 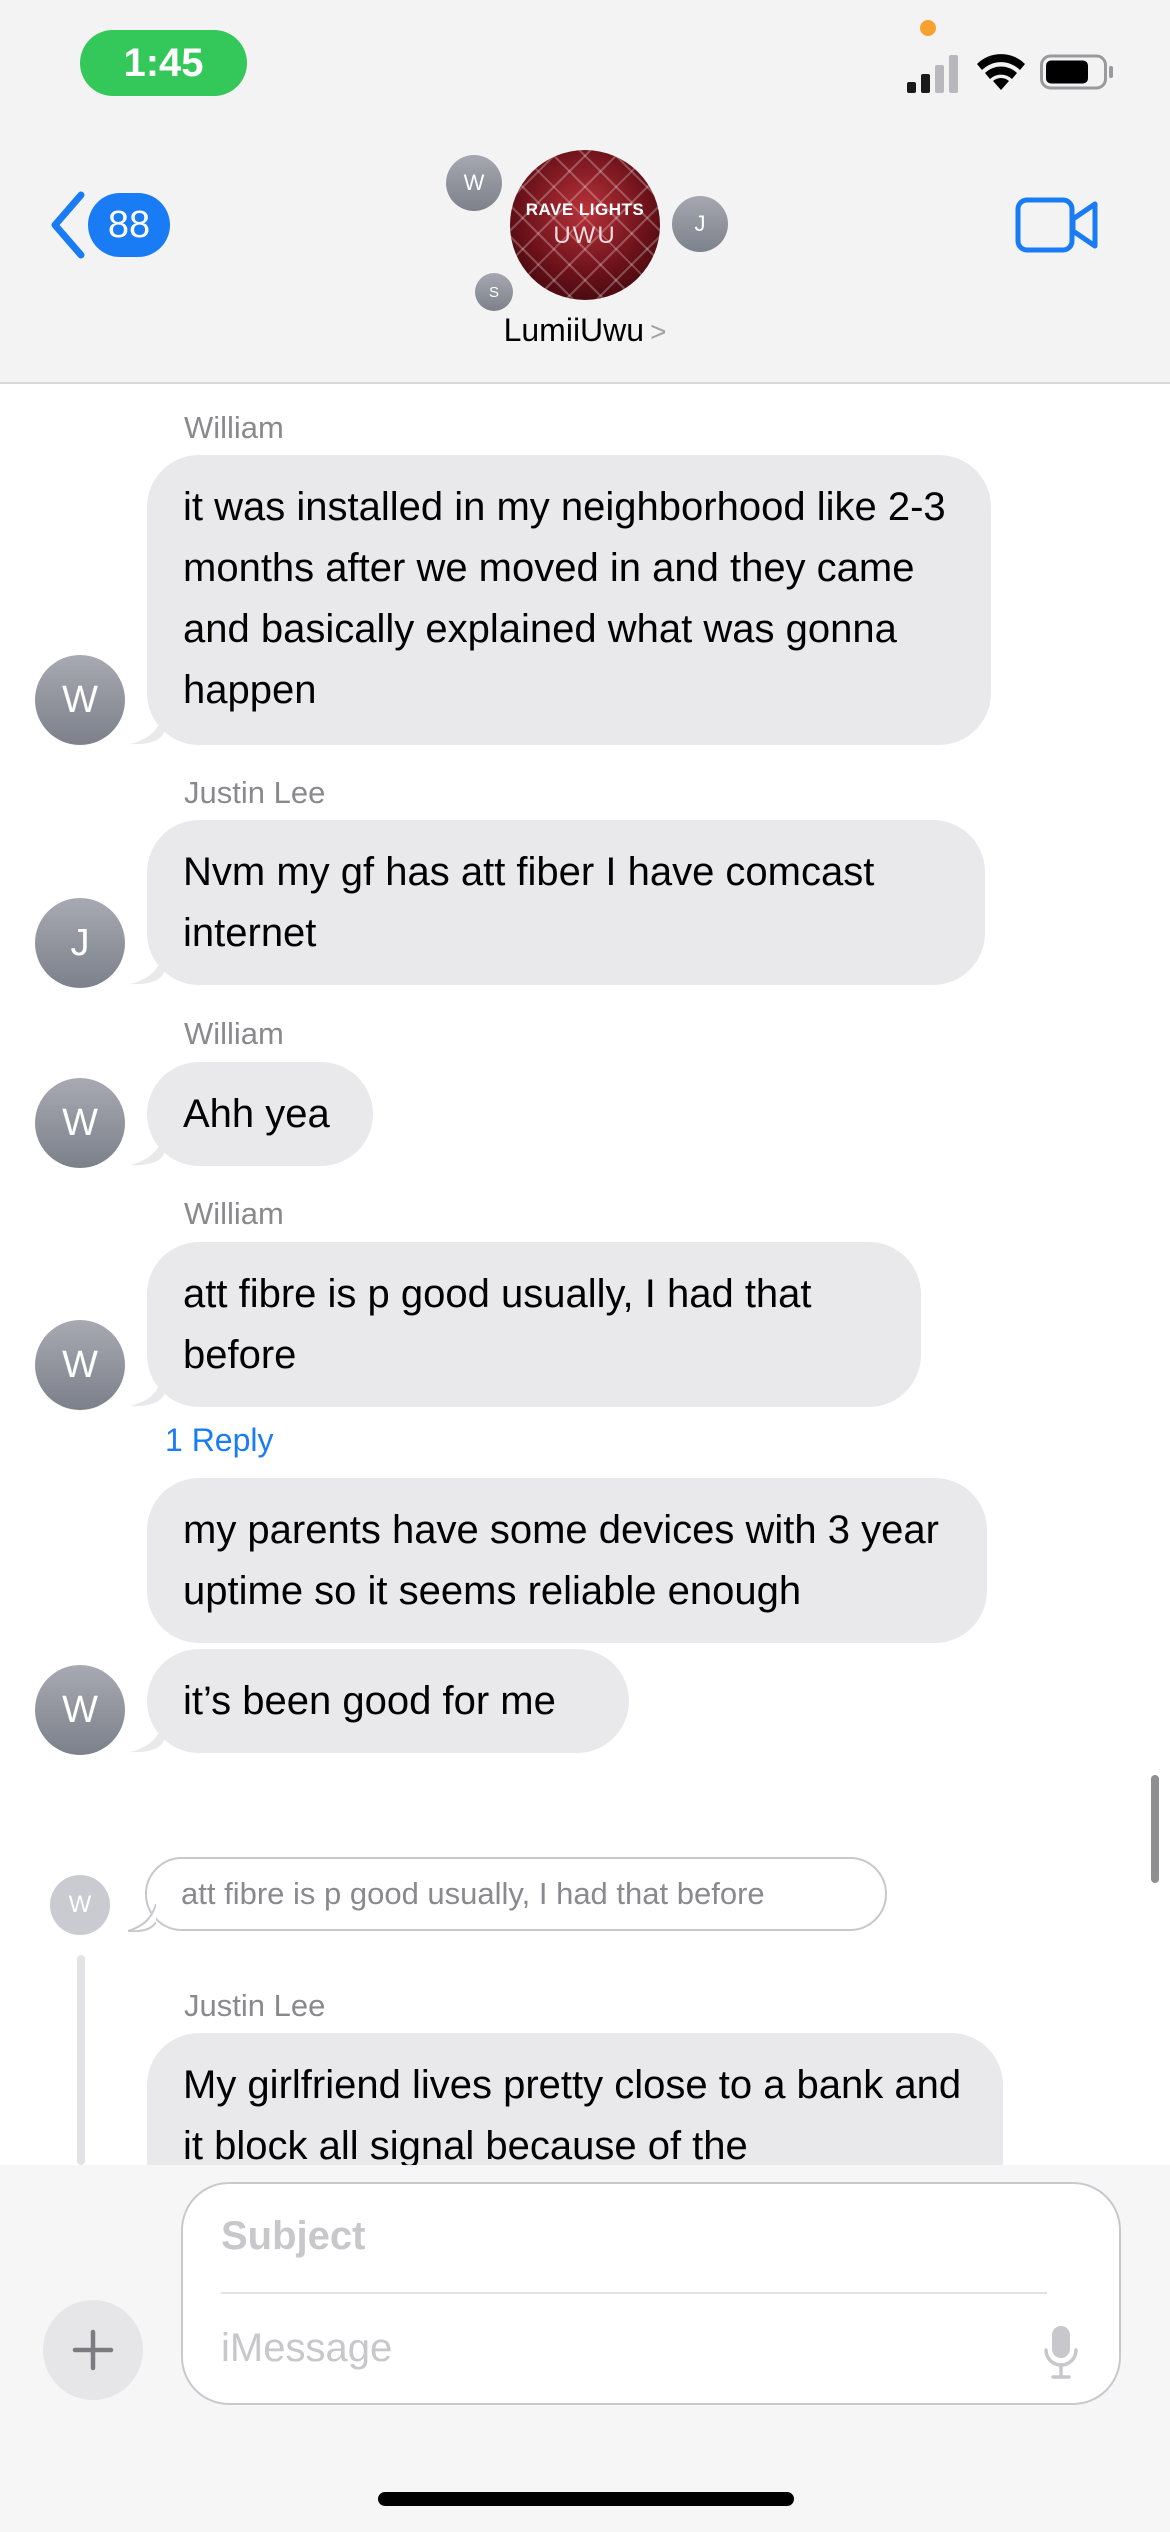 What do you see at coordinates (474, 183) in the screenshot?
I see `member-avatar-w: W` at bounding box center [474, 183].